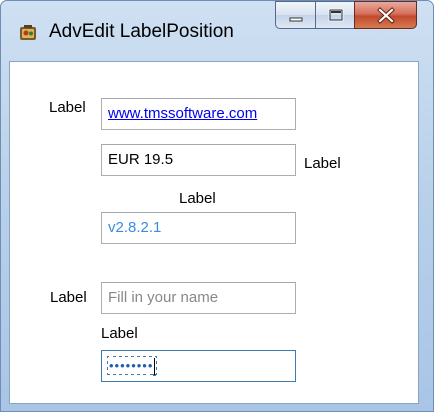  I want to click on app-icon, so click(28, 33).